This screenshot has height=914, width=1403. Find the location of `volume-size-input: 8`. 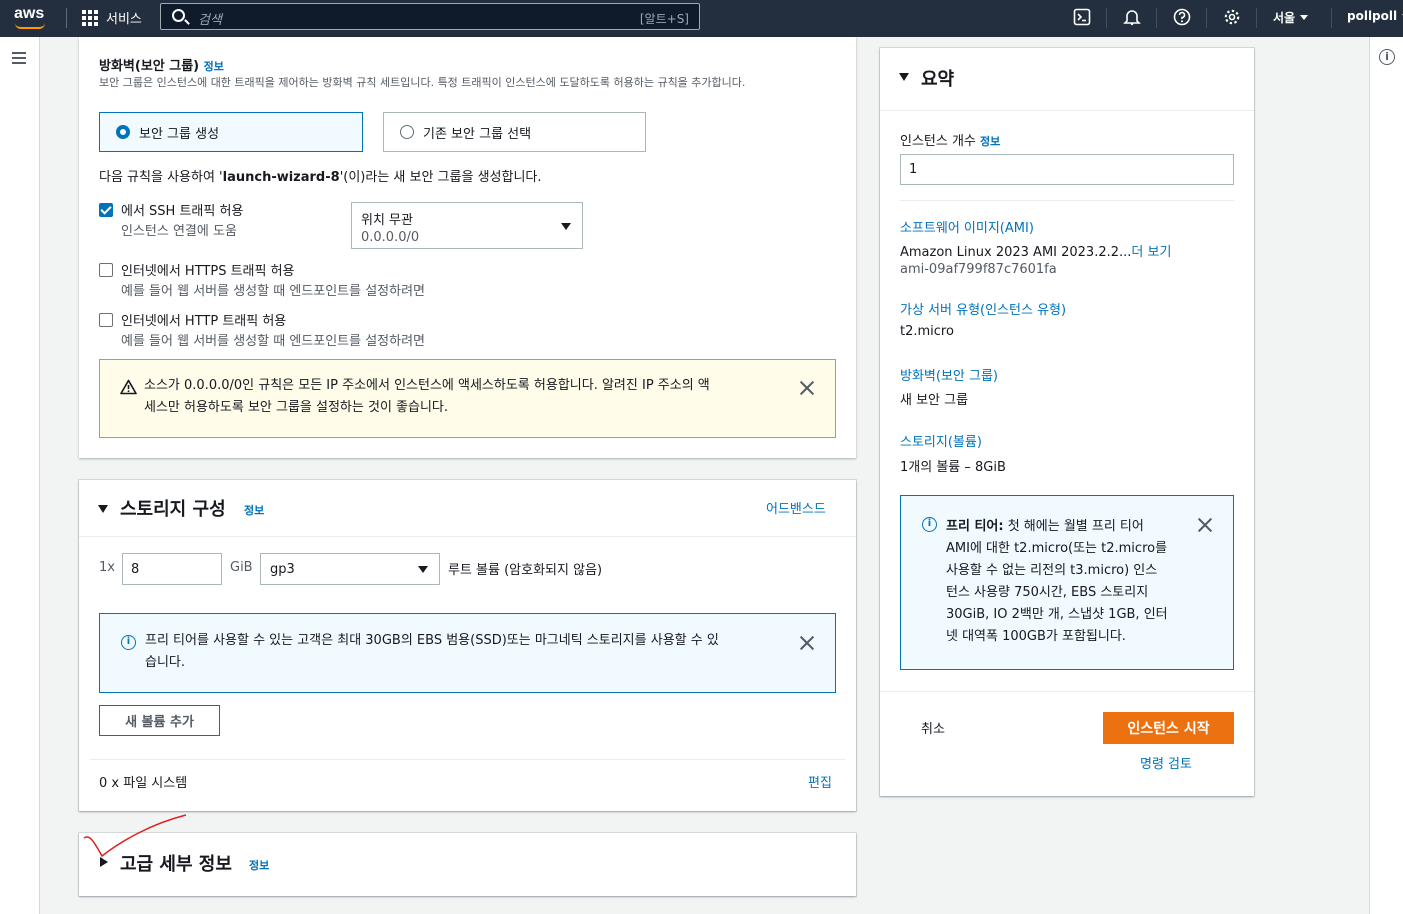

volume-size-input: 8 is located at coordinates (172, 569).